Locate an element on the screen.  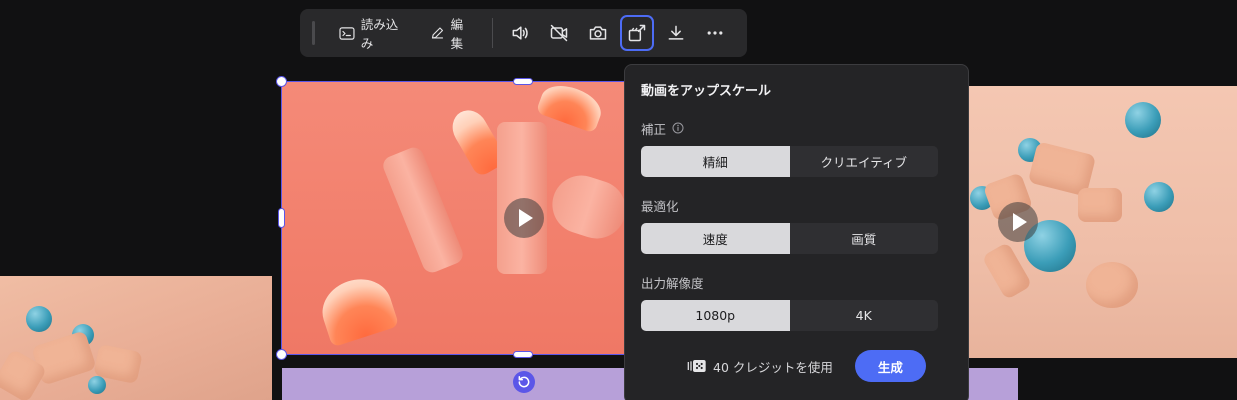
download-button is located at coordinates (676, 33).